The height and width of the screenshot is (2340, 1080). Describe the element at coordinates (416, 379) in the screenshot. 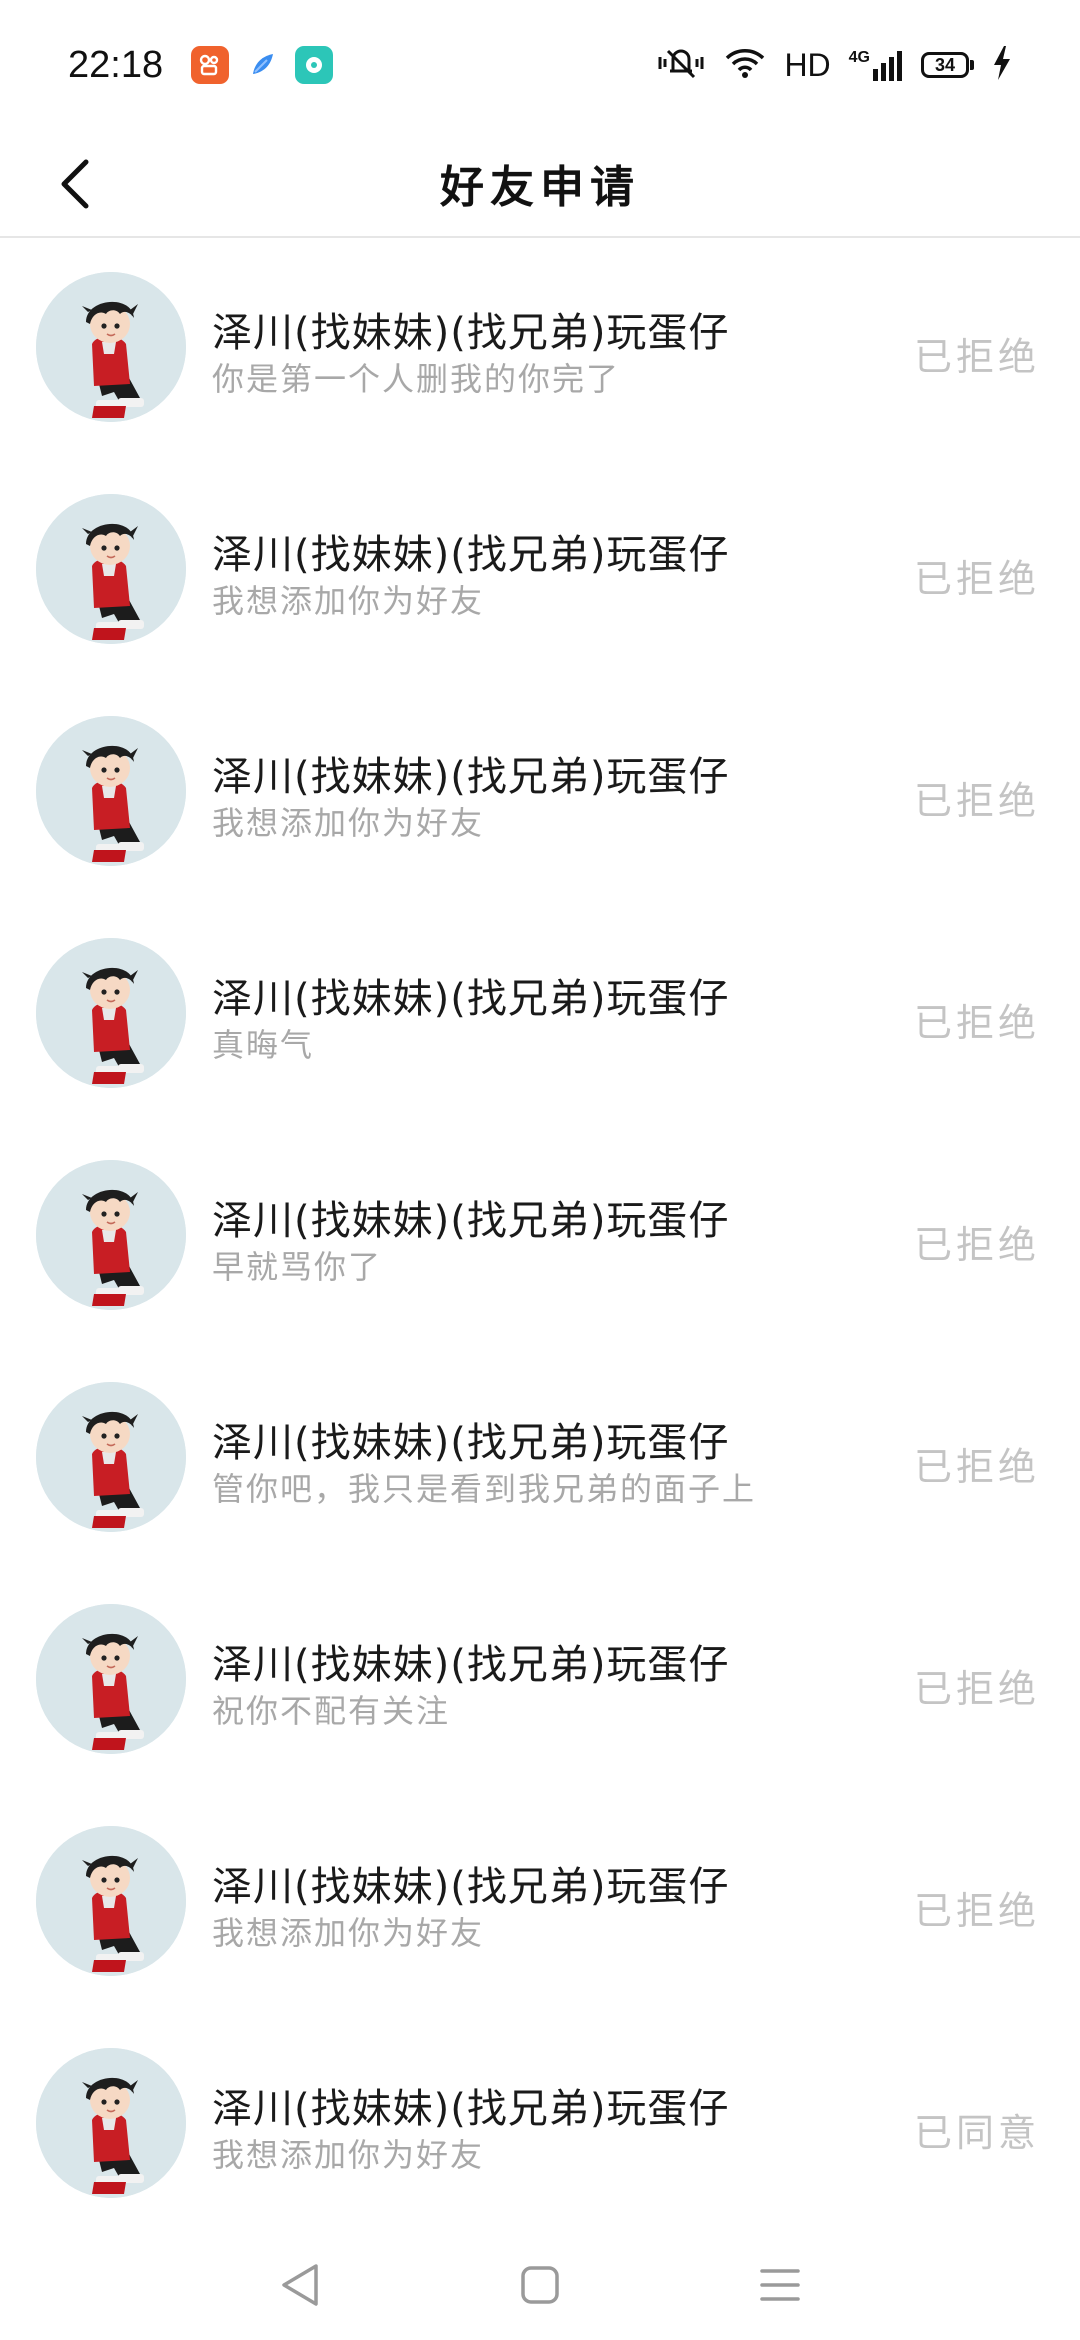

I see `request-message: 你是第一个人删我的你完了` at that location.